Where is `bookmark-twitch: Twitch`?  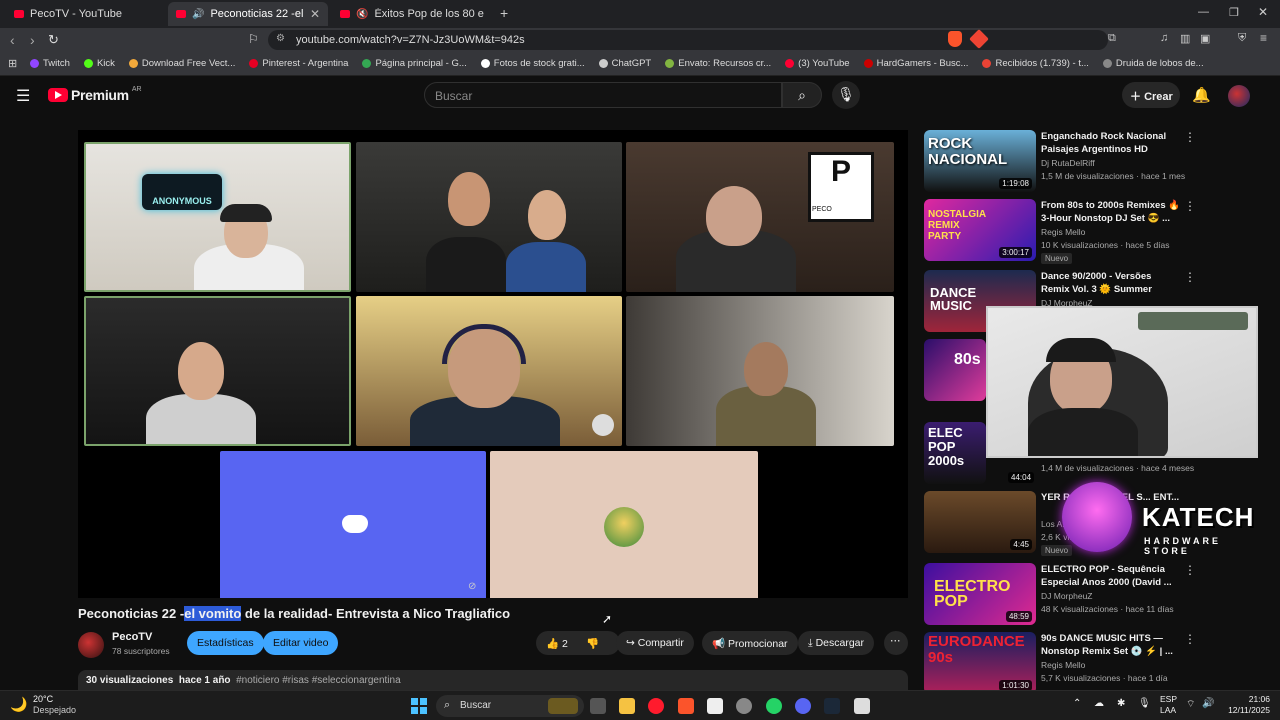
bookmark-twitch: Twitch is located at coordinates (50, 63).